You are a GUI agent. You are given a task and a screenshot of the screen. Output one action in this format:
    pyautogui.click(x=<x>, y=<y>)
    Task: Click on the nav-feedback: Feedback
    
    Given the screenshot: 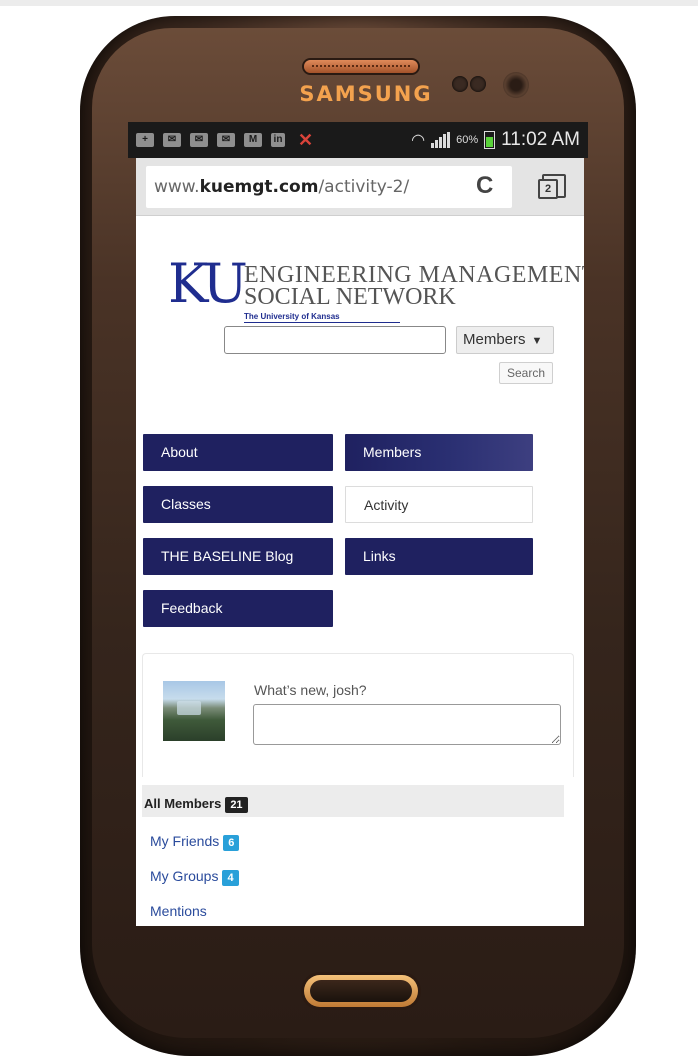 What is the action you would take?
    pyautogui.click(x=238, y=608)
    